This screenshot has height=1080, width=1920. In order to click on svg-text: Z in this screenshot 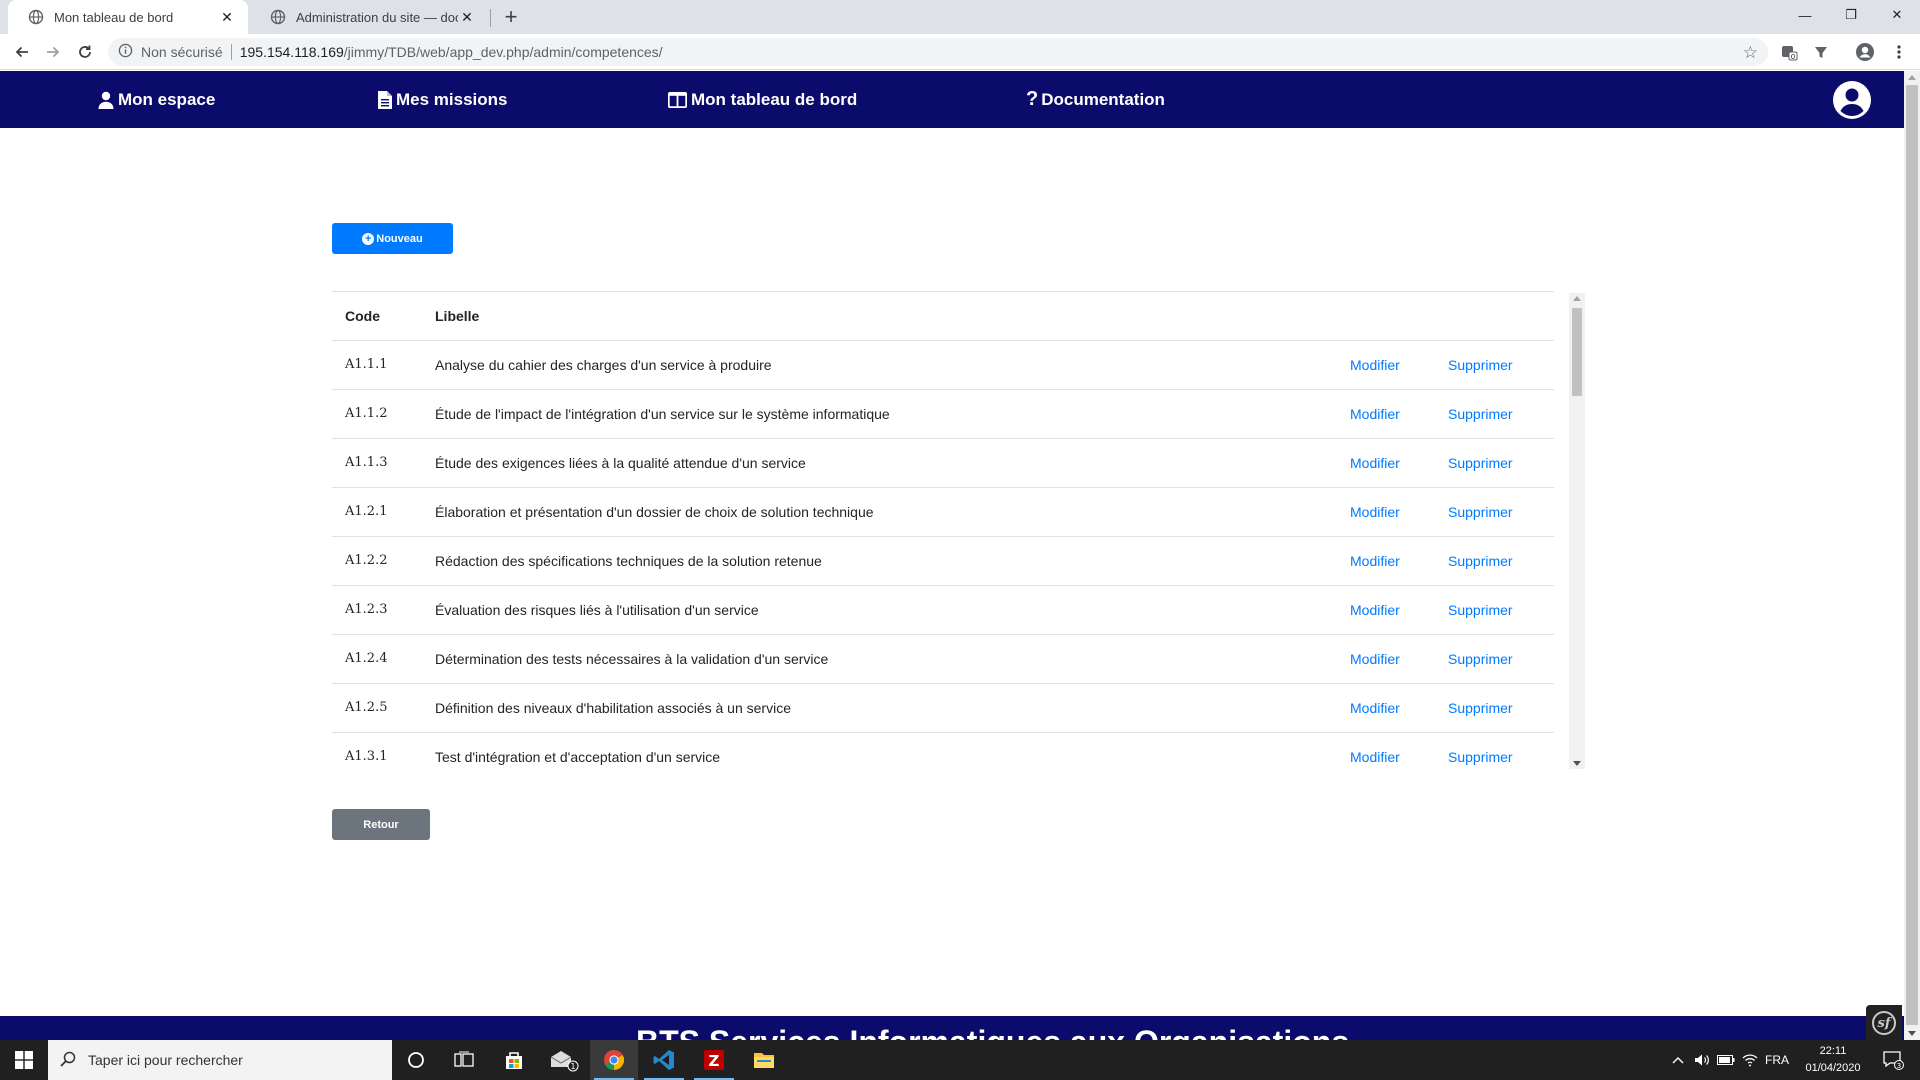, I will do `click(714, 1061)`.